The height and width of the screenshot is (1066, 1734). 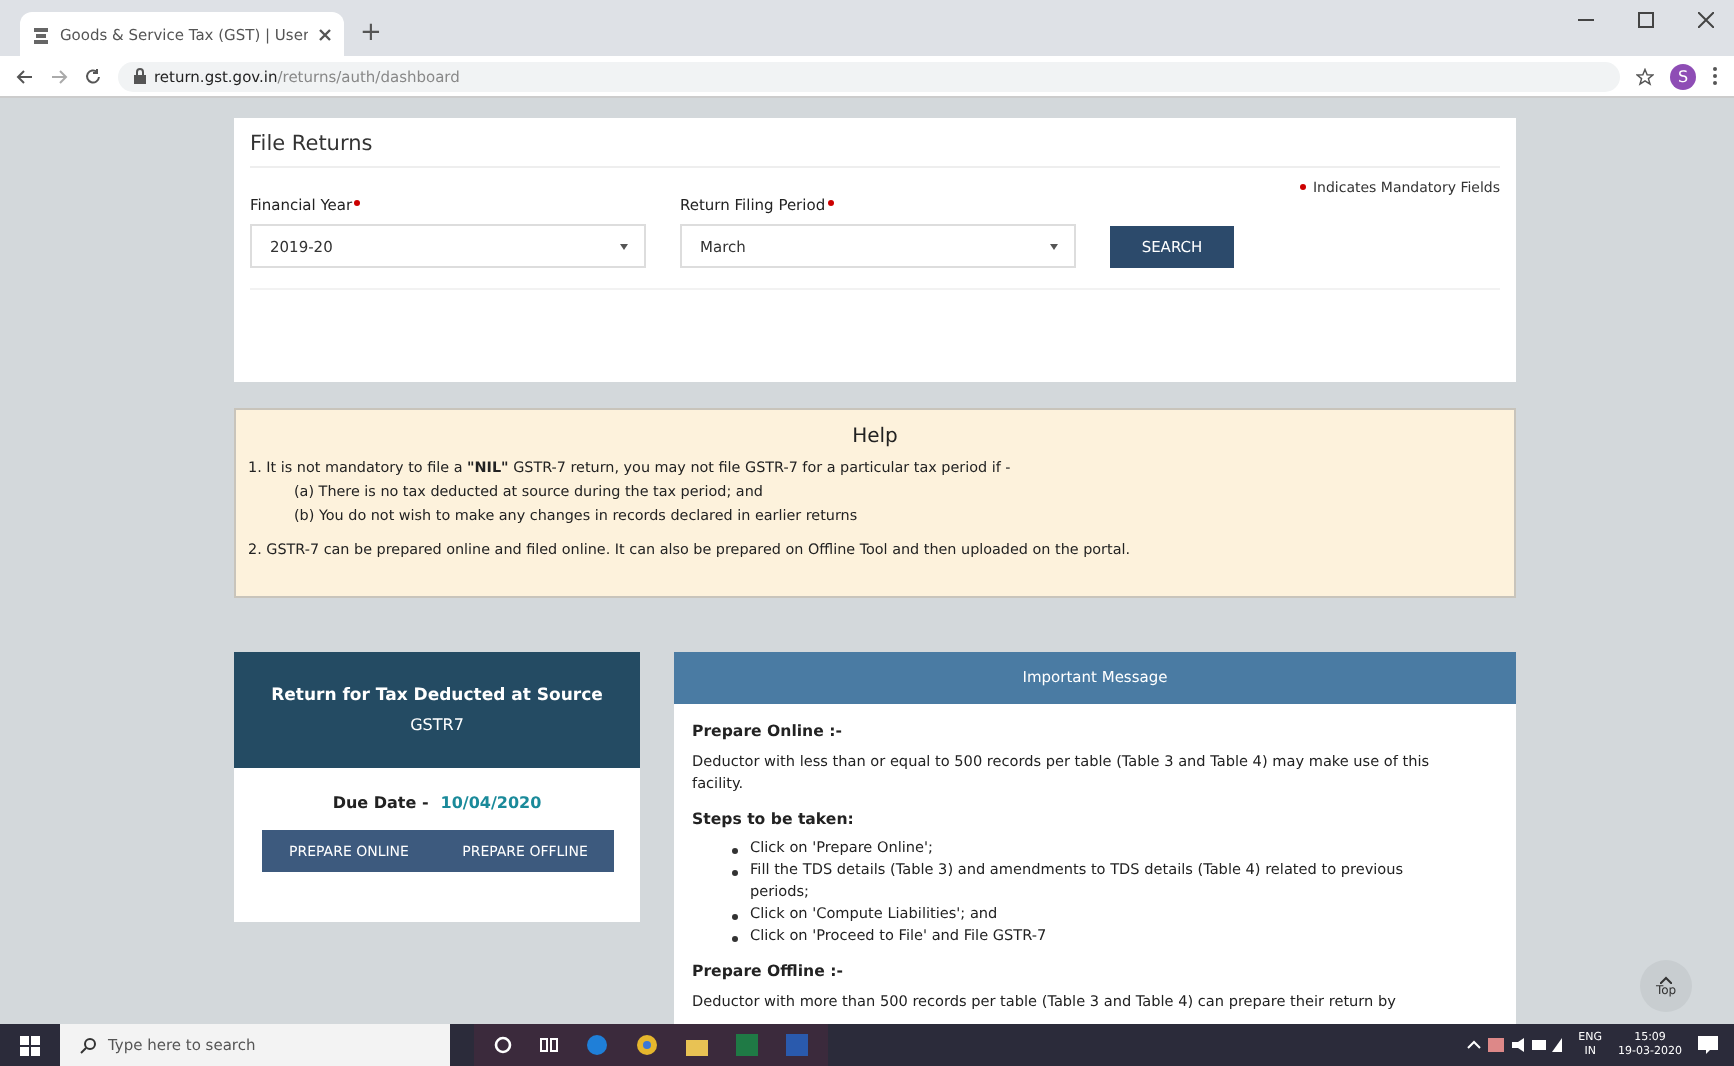 I want to click on star-icon, so click(x=1645, y=76).